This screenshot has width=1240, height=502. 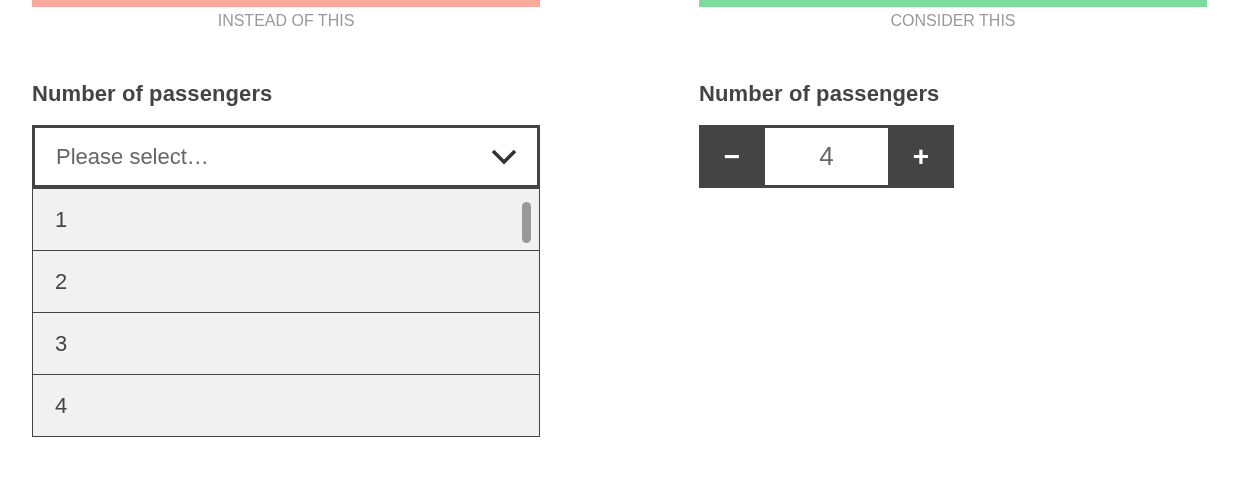 I want to click on caption: CONSIDER THIS, so click(x=953, y=21).